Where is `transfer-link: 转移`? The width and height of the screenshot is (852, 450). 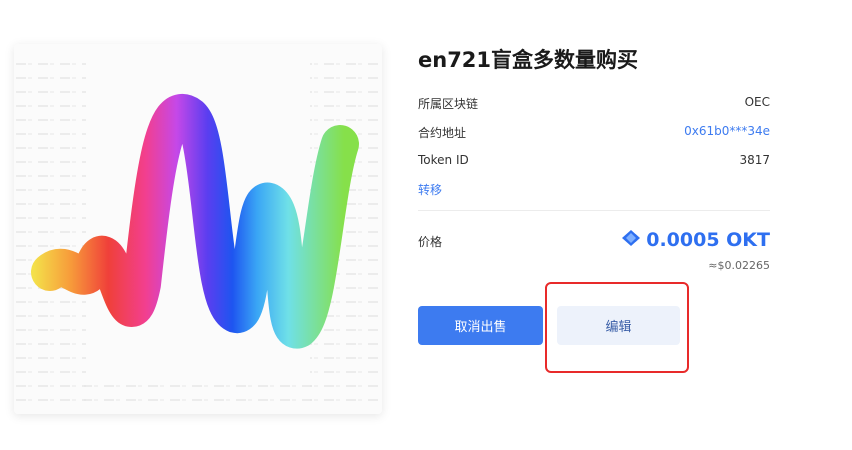
transfer-link: 转移 is located at coordinates (430, 189).